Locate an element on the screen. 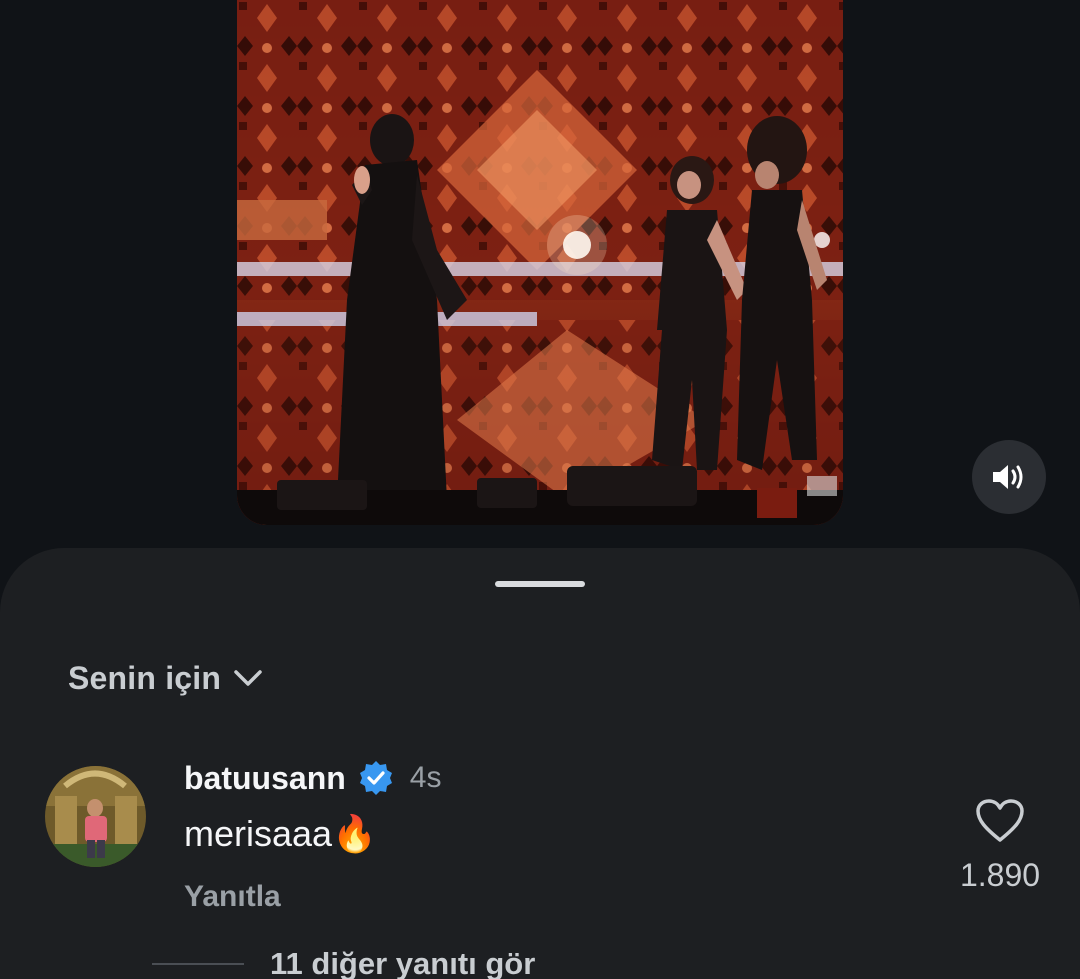 The width and height of the screenshot is (1080, 979). heart-icon is located at coordinates (1000, 820).